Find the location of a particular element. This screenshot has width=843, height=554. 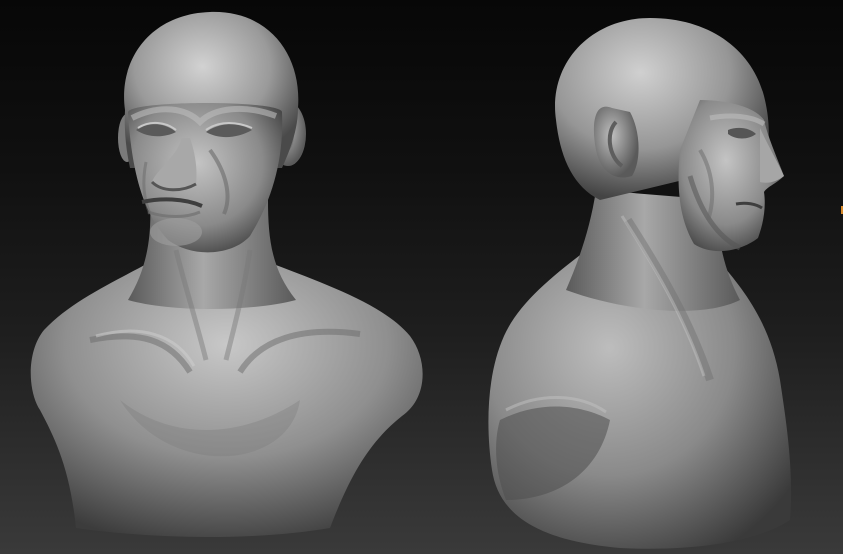

nose-profile is located at coordinates (772, 155).